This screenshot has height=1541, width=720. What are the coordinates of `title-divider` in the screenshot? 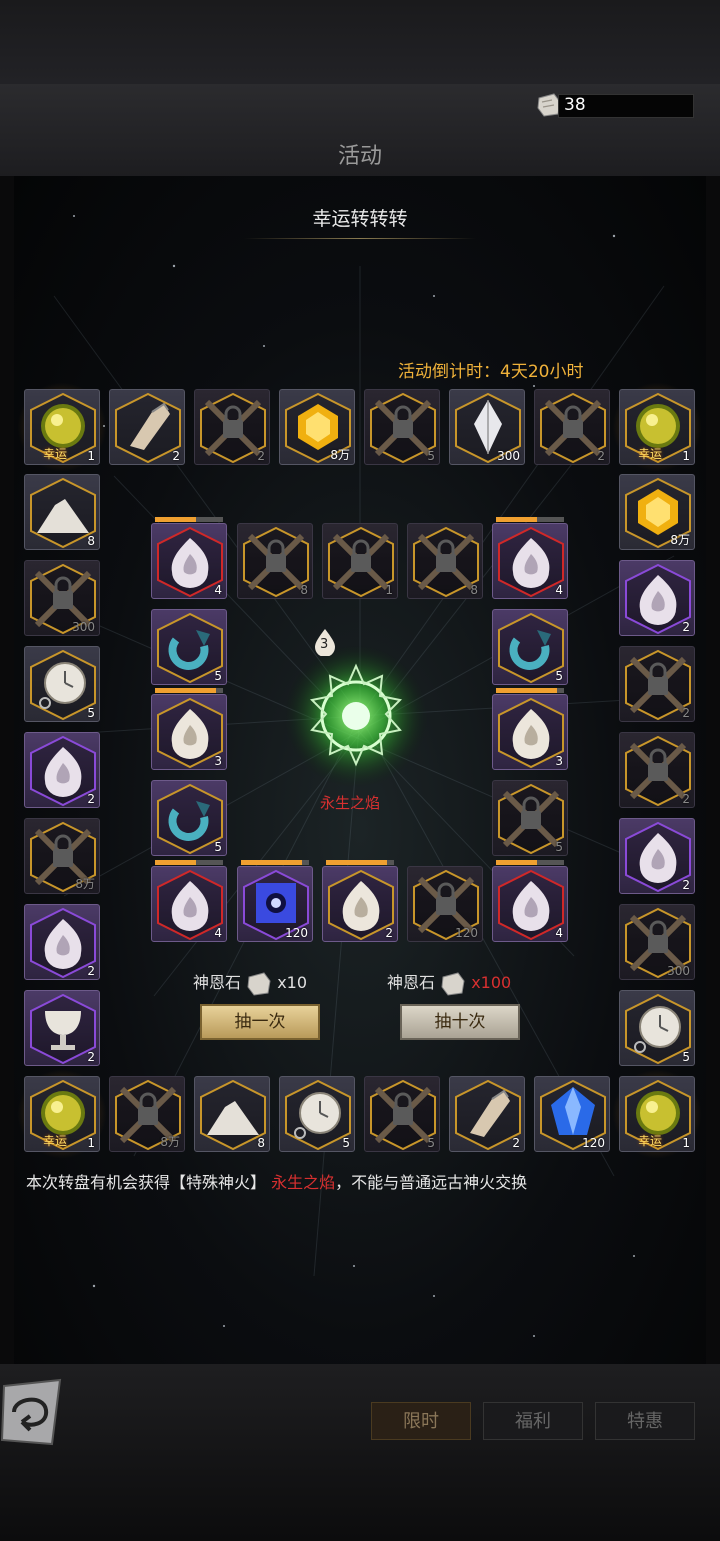 It's located at (360, 238).